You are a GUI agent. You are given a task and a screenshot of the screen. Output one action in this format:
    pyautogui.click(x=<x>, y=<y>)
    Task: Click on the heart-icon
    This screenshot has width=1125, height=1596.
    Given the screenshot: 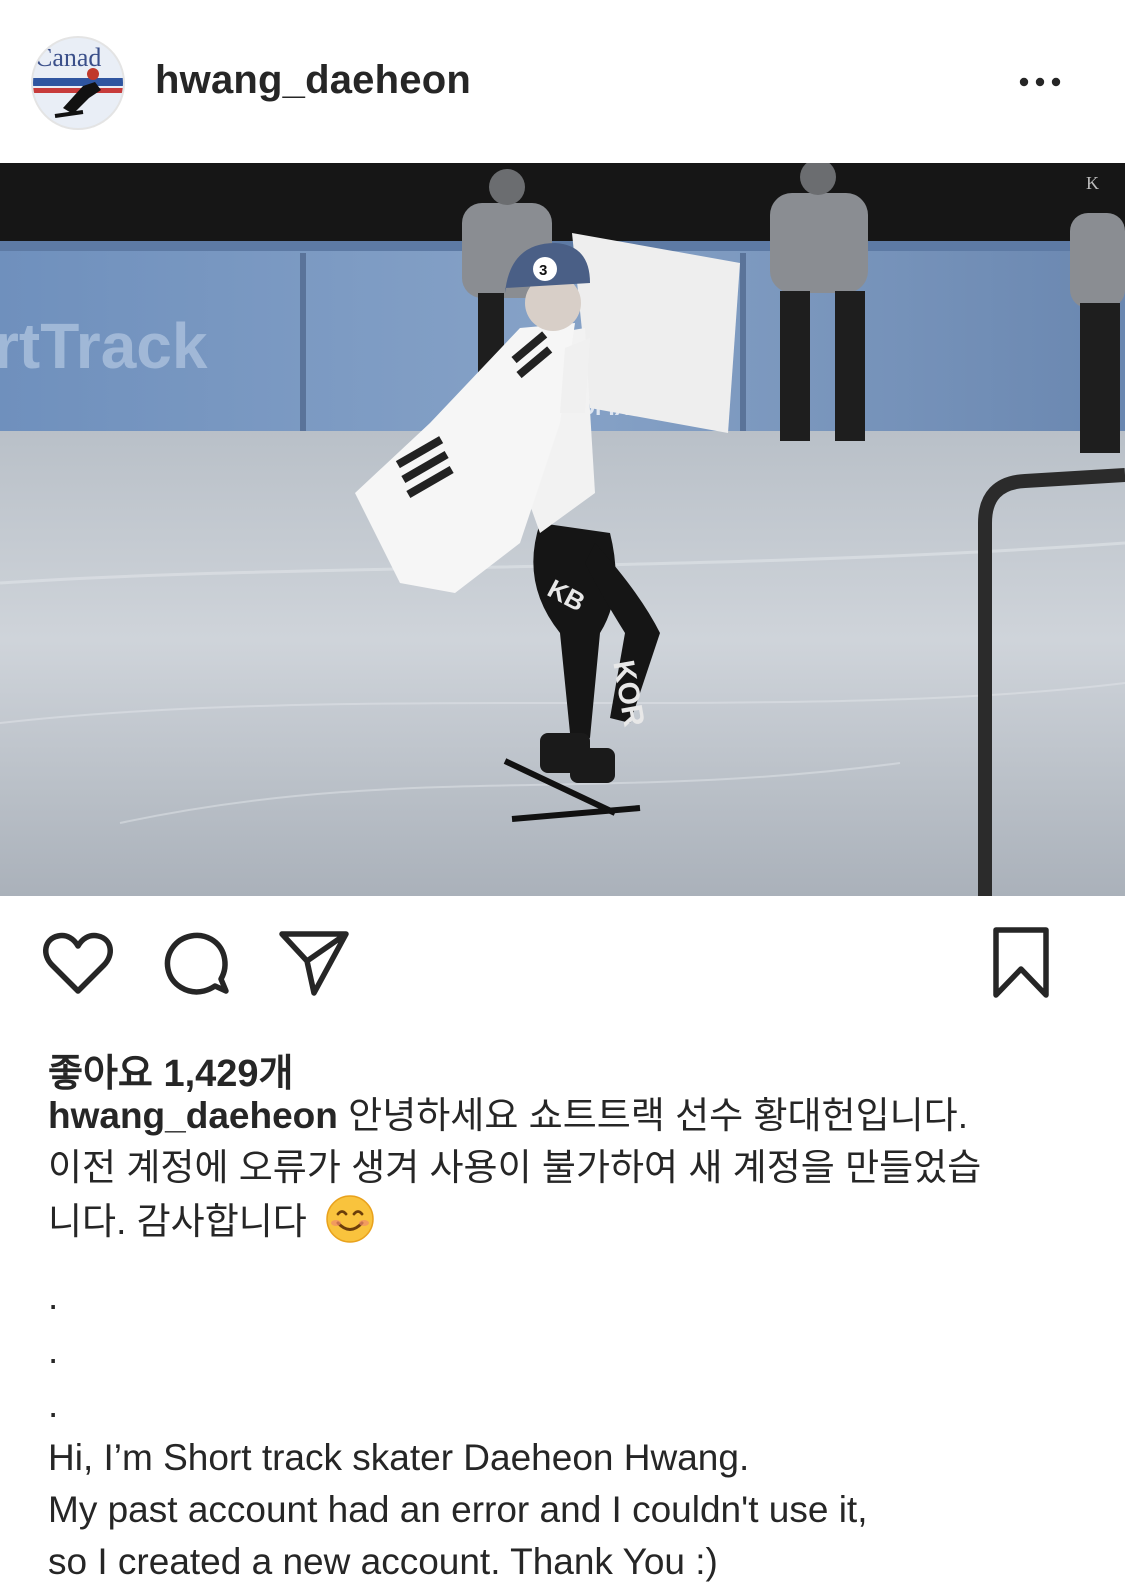 What is the action you would take?
    pyautogui.click(x=78, y=963)
    